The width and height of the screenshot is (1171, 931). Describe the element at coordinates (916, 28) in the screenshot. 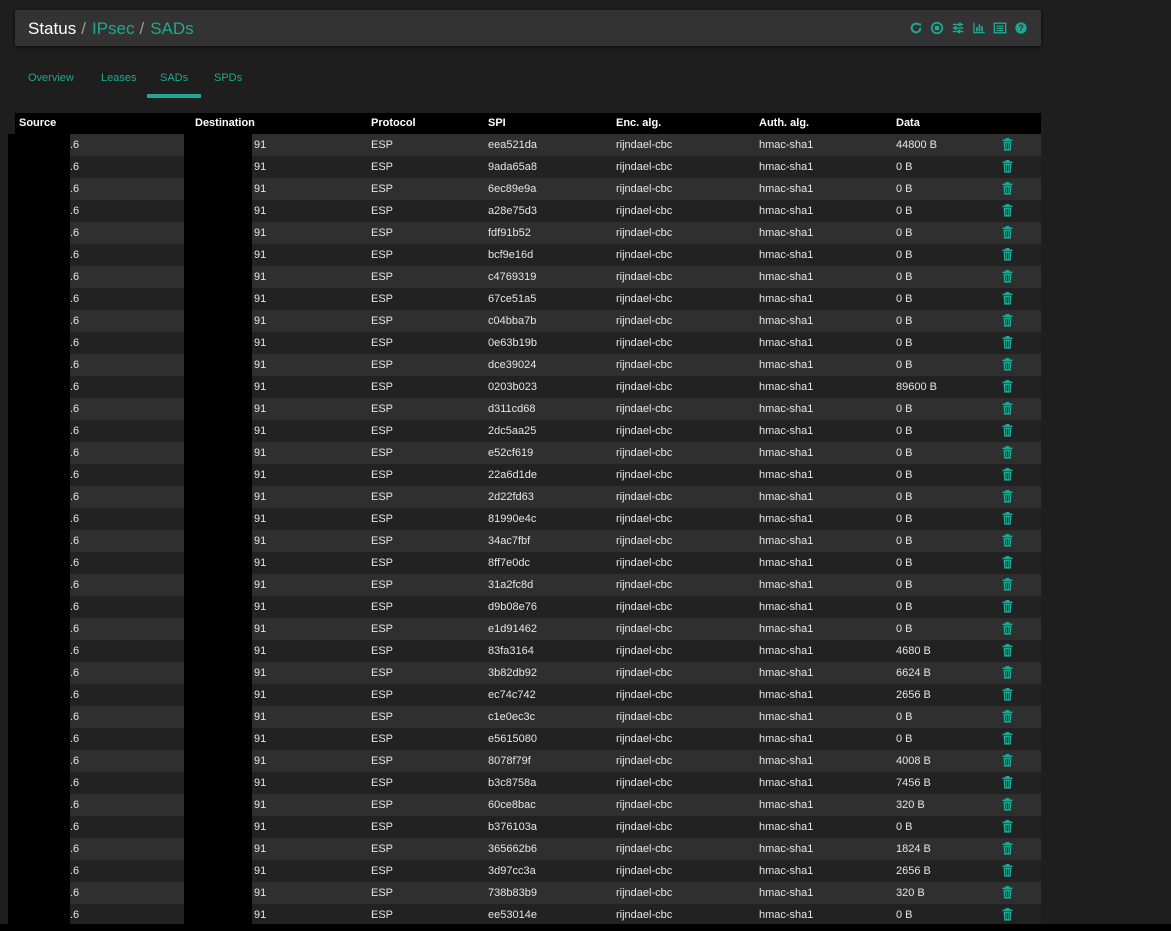

I see `refresh-icon` at that location.